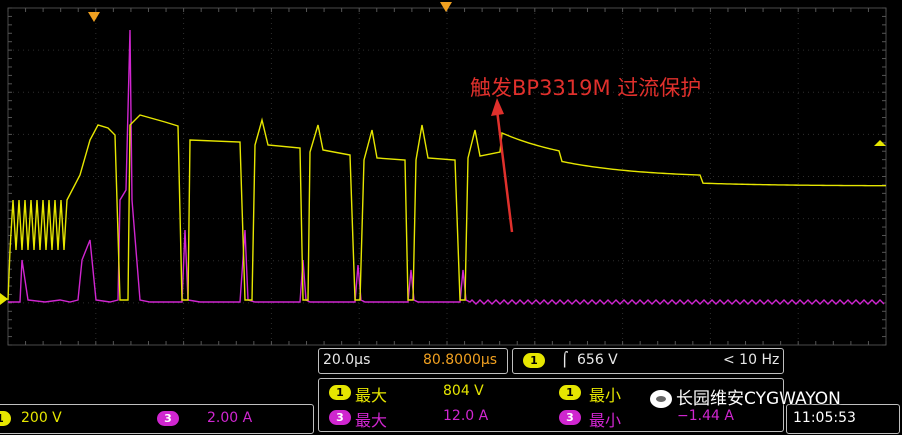  Describe the element at coordinates (460, 360) in the screenshot. I see `timebase-position: 80.8000µs` at that location.